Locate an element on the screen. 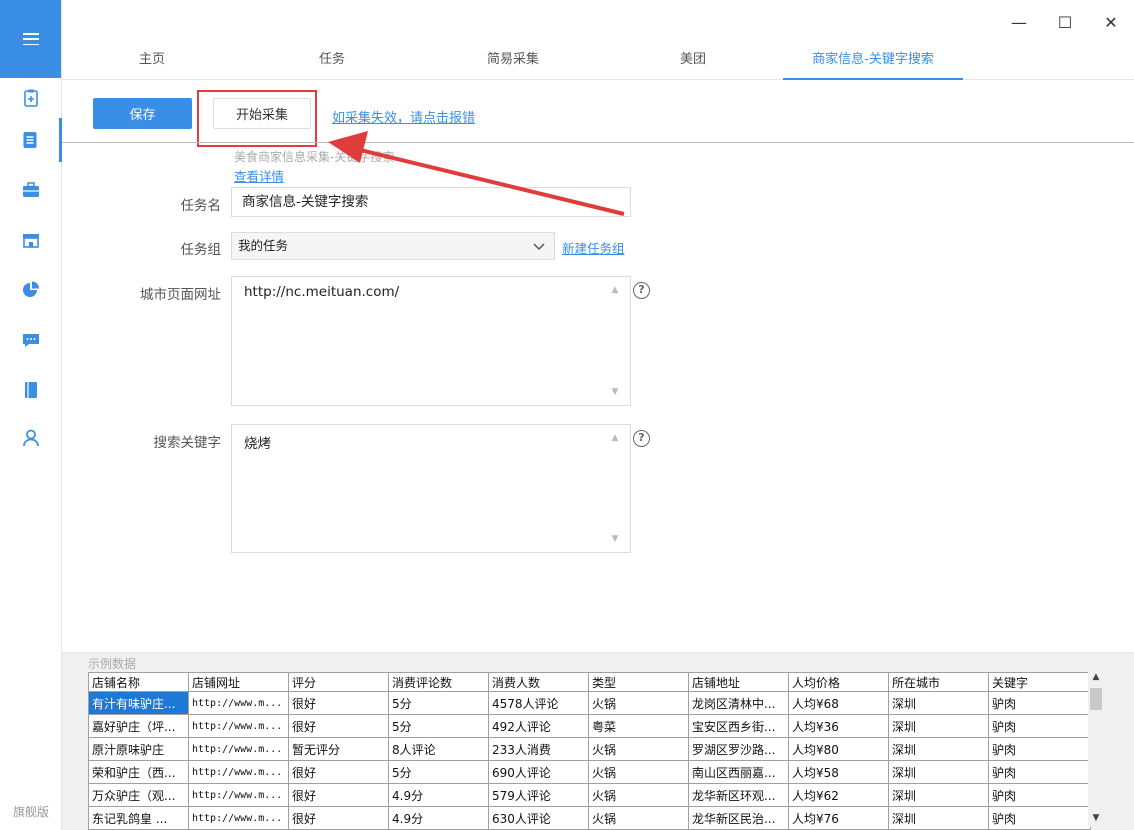  tab-simple-collect: 简易采集 is located at coordinates (513, 62).